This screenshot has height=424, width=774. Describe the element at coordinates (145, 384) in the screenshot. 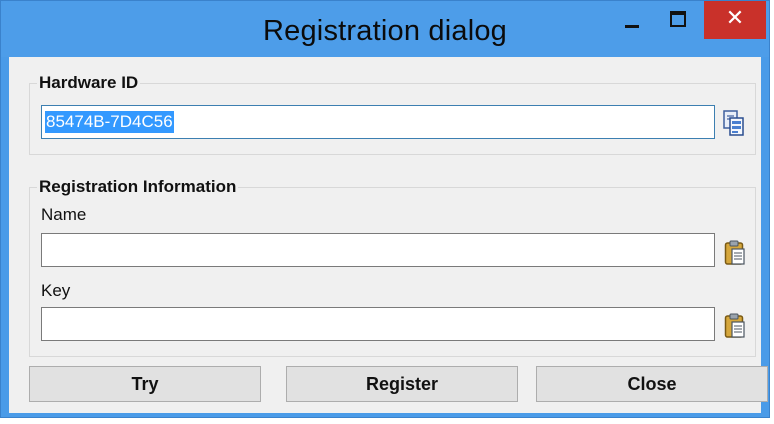

I see `try-button: Try` at that location.